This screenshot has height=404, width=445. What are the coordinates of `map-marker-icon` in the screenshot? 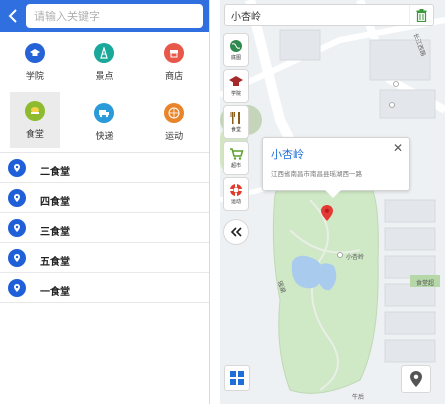 It's located at (327, 213).